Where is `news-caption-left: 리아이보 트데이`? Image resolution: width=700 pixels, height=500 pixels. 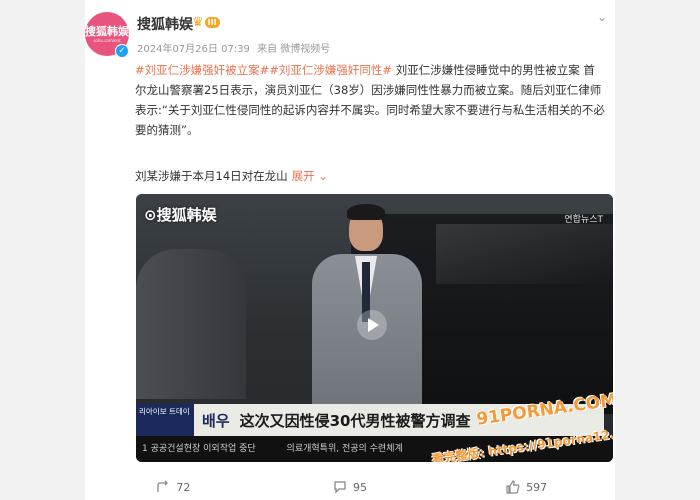 news-caption-left: 리아이보 트데이 is located at coordinates (165, 420).